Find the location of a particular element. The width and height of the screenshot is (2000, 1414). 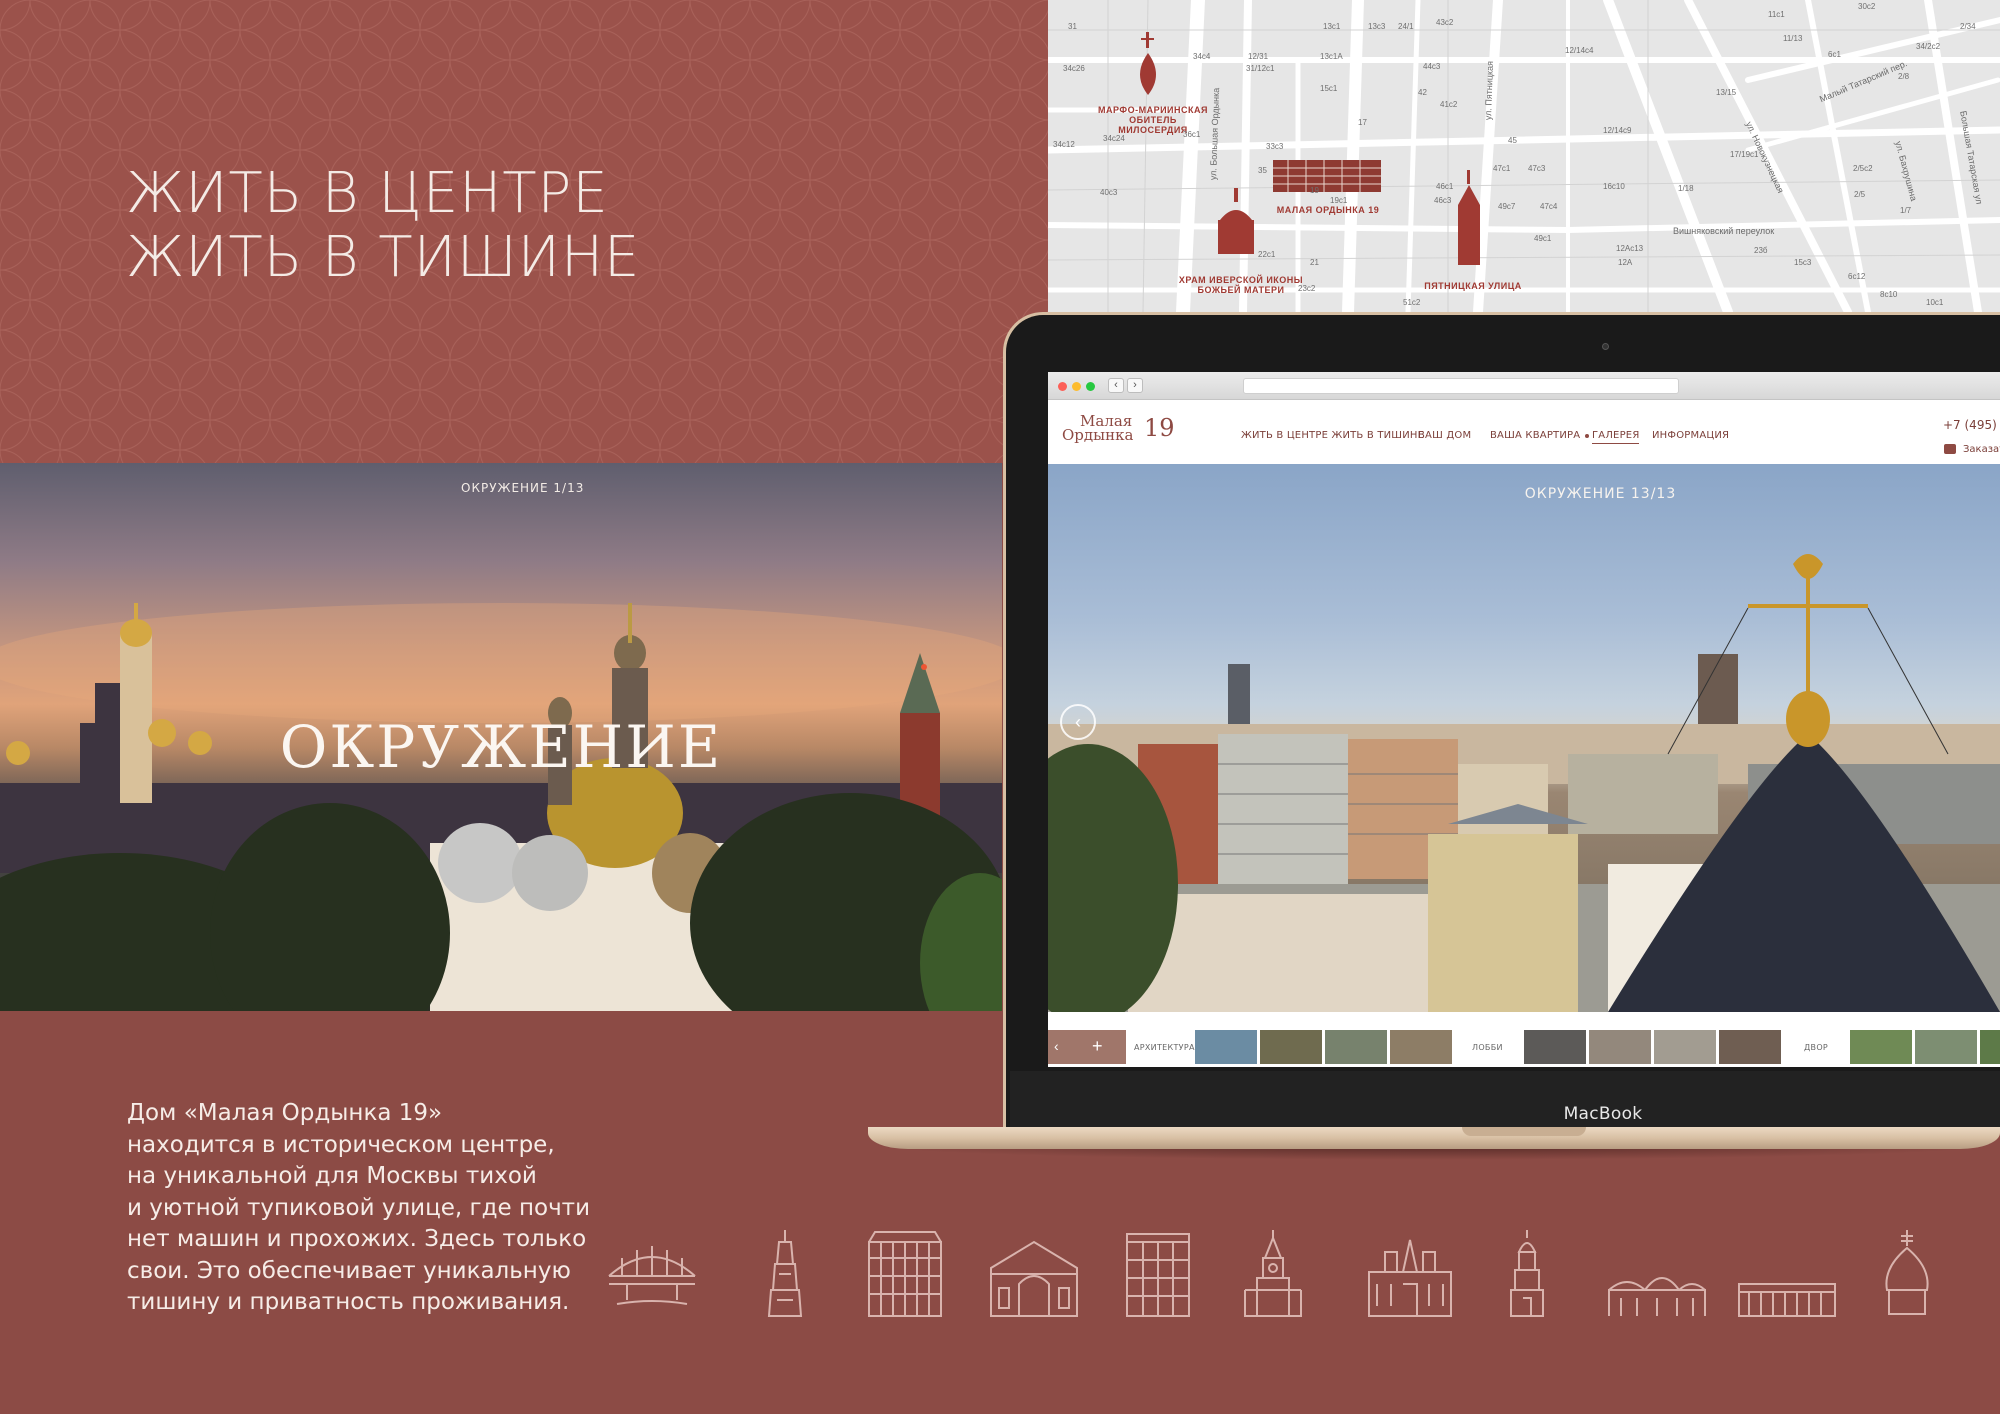

church-icon is located at coordinates (1907, 1272).